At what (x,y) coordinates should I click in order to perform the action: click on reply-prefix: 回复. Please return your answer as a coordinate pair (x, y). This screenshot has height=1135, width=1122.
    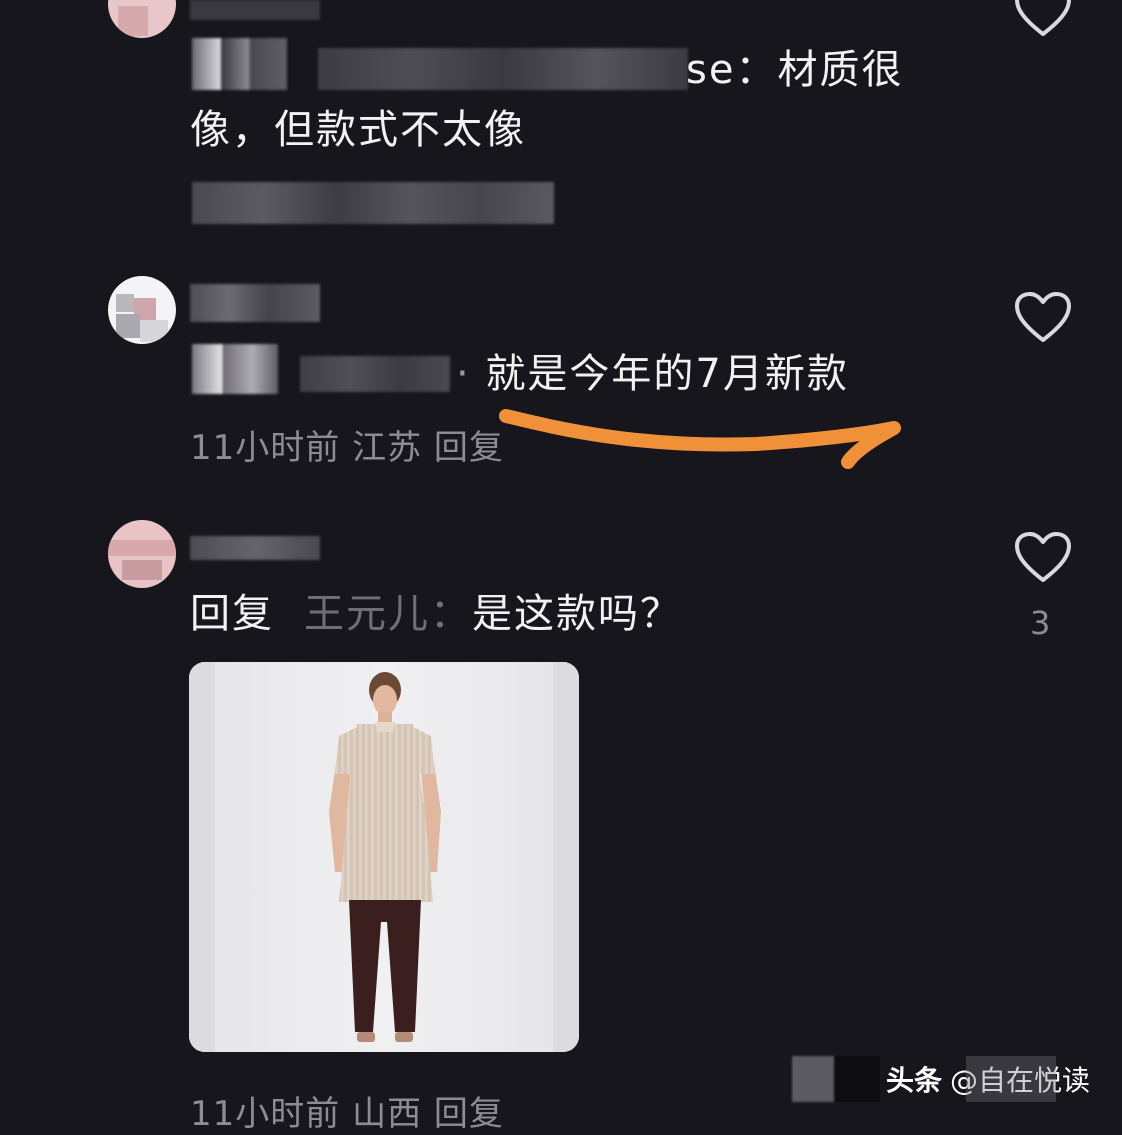
    Looking at the image, I should click on (232, 614).